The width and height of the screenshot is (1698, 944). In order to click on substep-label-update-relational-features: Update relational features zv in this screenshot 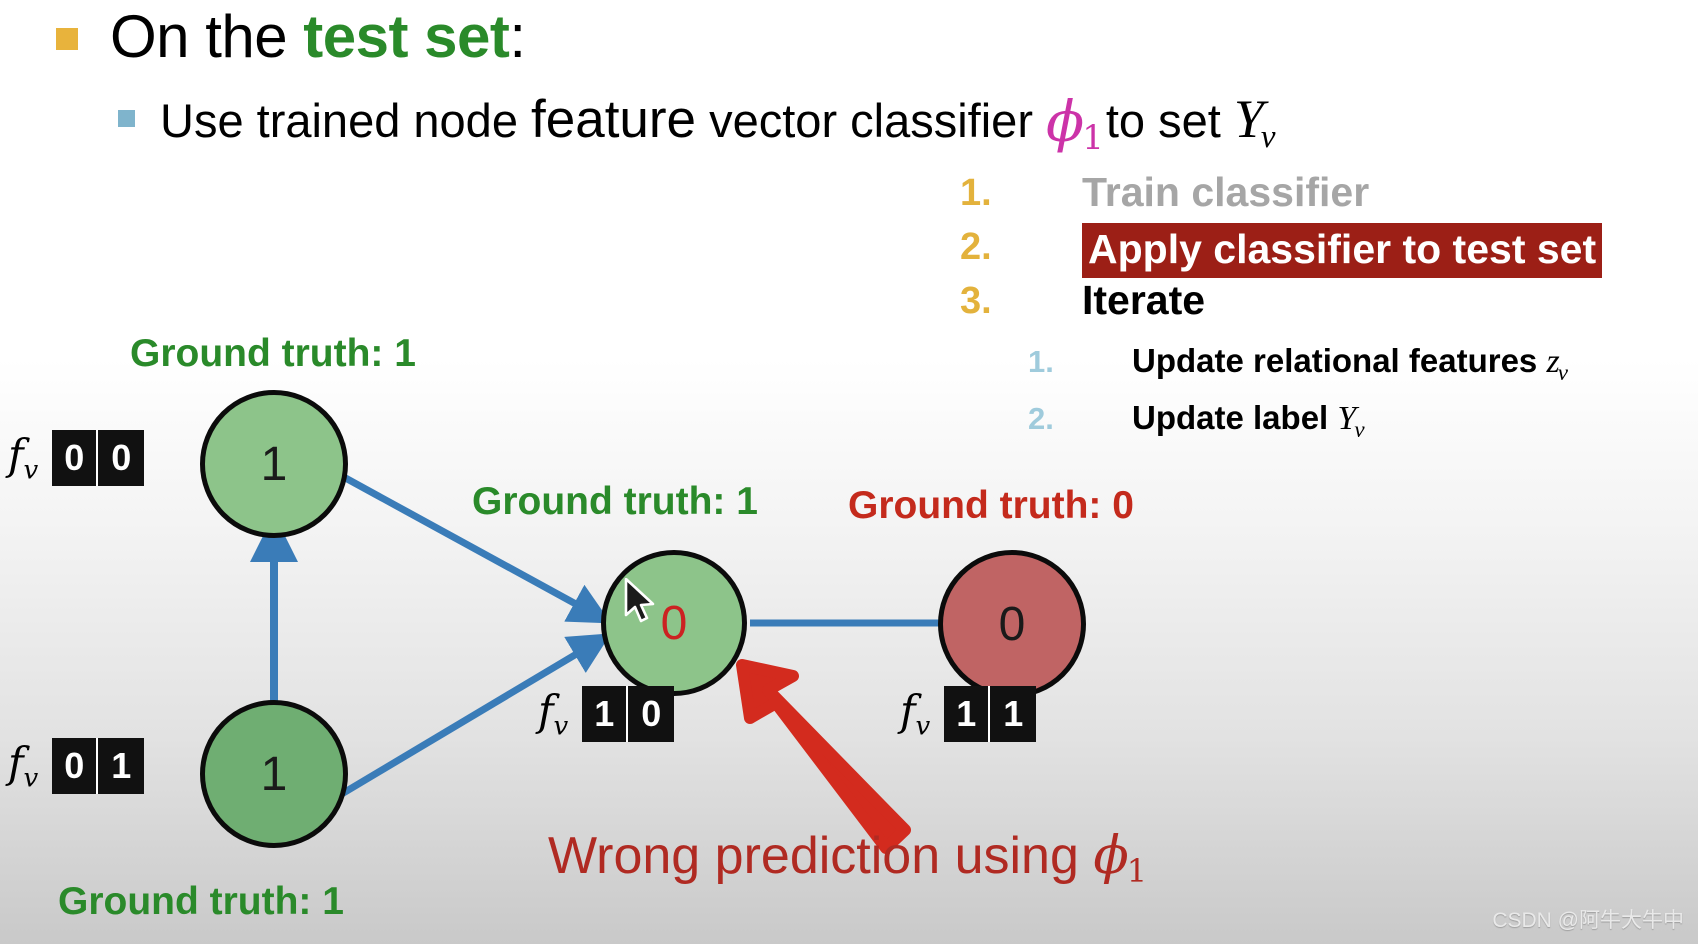, I will do `click(1351, 363)`.